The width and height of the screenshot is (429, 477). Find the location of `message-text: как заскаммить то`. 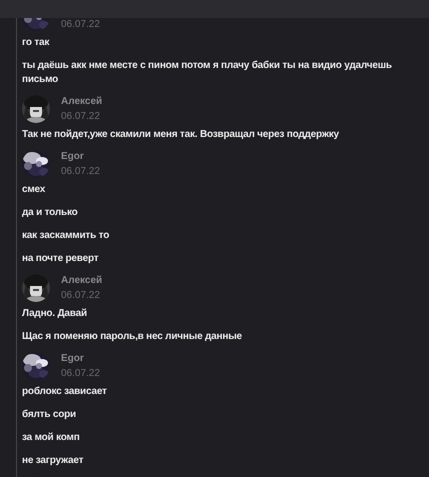

message-text: как заскаммить то is located at coordinates (66, 236).